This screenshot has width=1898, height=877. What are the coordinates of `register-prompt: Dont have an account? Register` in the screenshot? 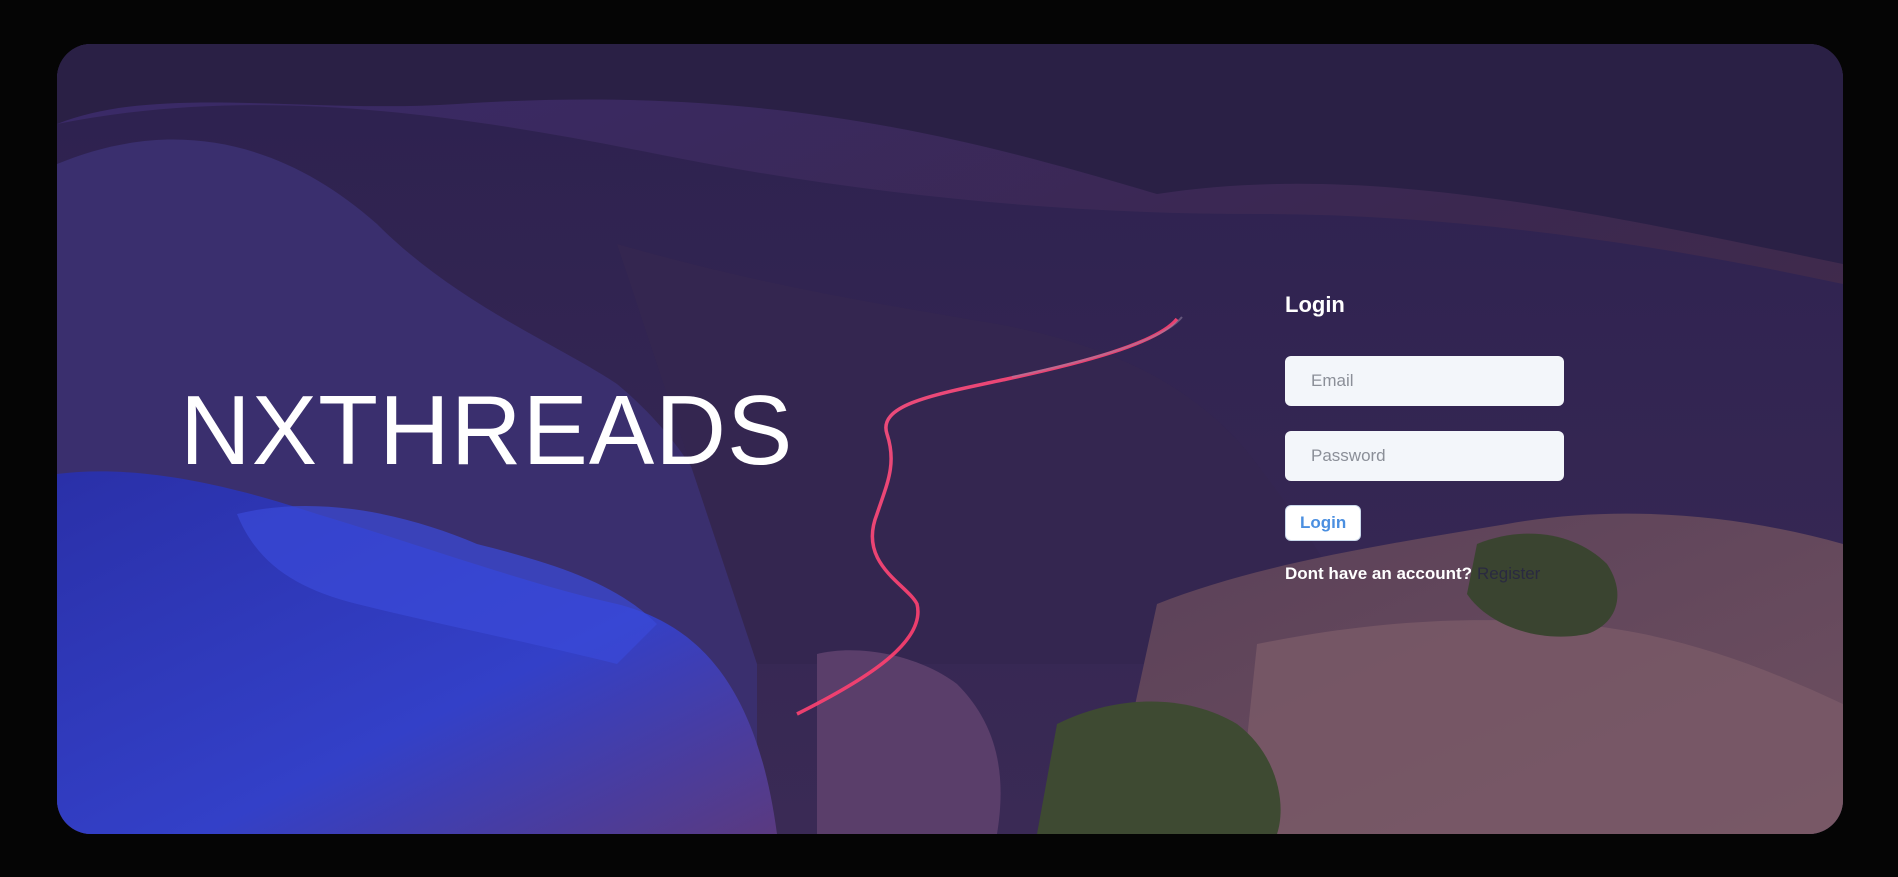 It's located at (1435, 574).